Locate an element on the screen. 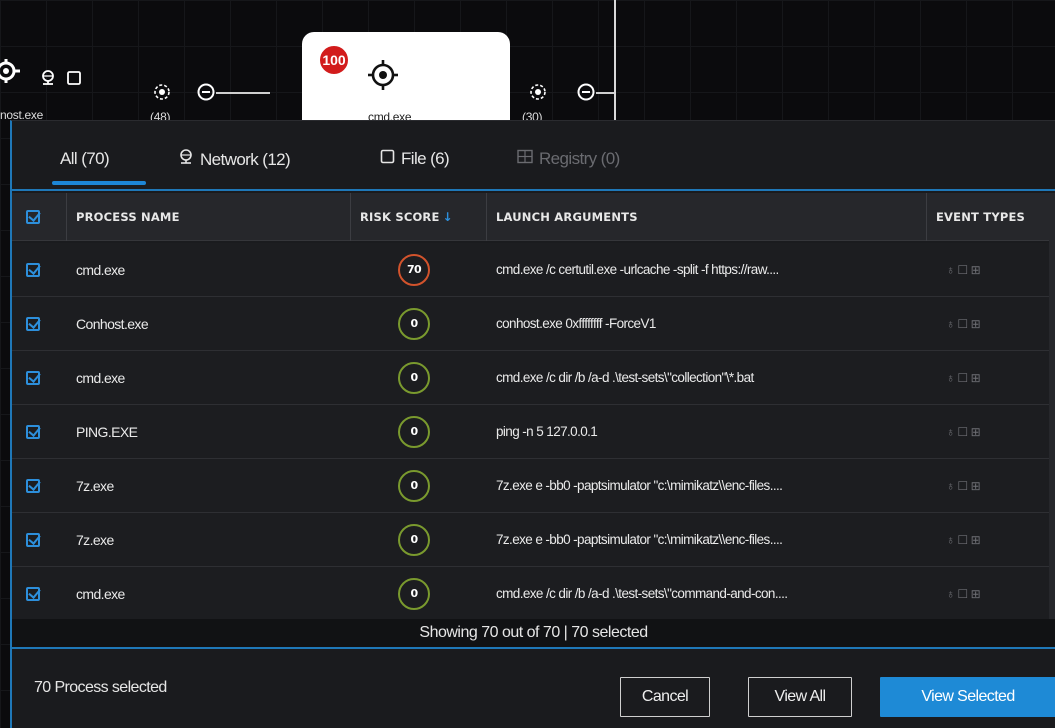 This screenshot has width=1055, height=728. tab-all: All (70) is located at coordinates (85, 159).